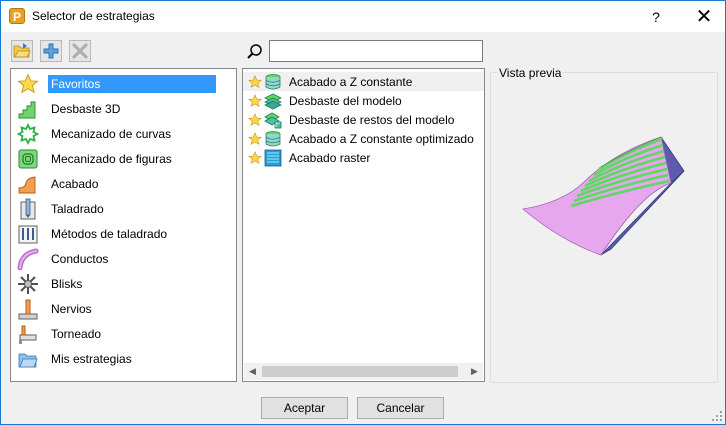 The height and width of the screenshot is (425, 726). I want to click on open-folder-icon, so click(22, 50).